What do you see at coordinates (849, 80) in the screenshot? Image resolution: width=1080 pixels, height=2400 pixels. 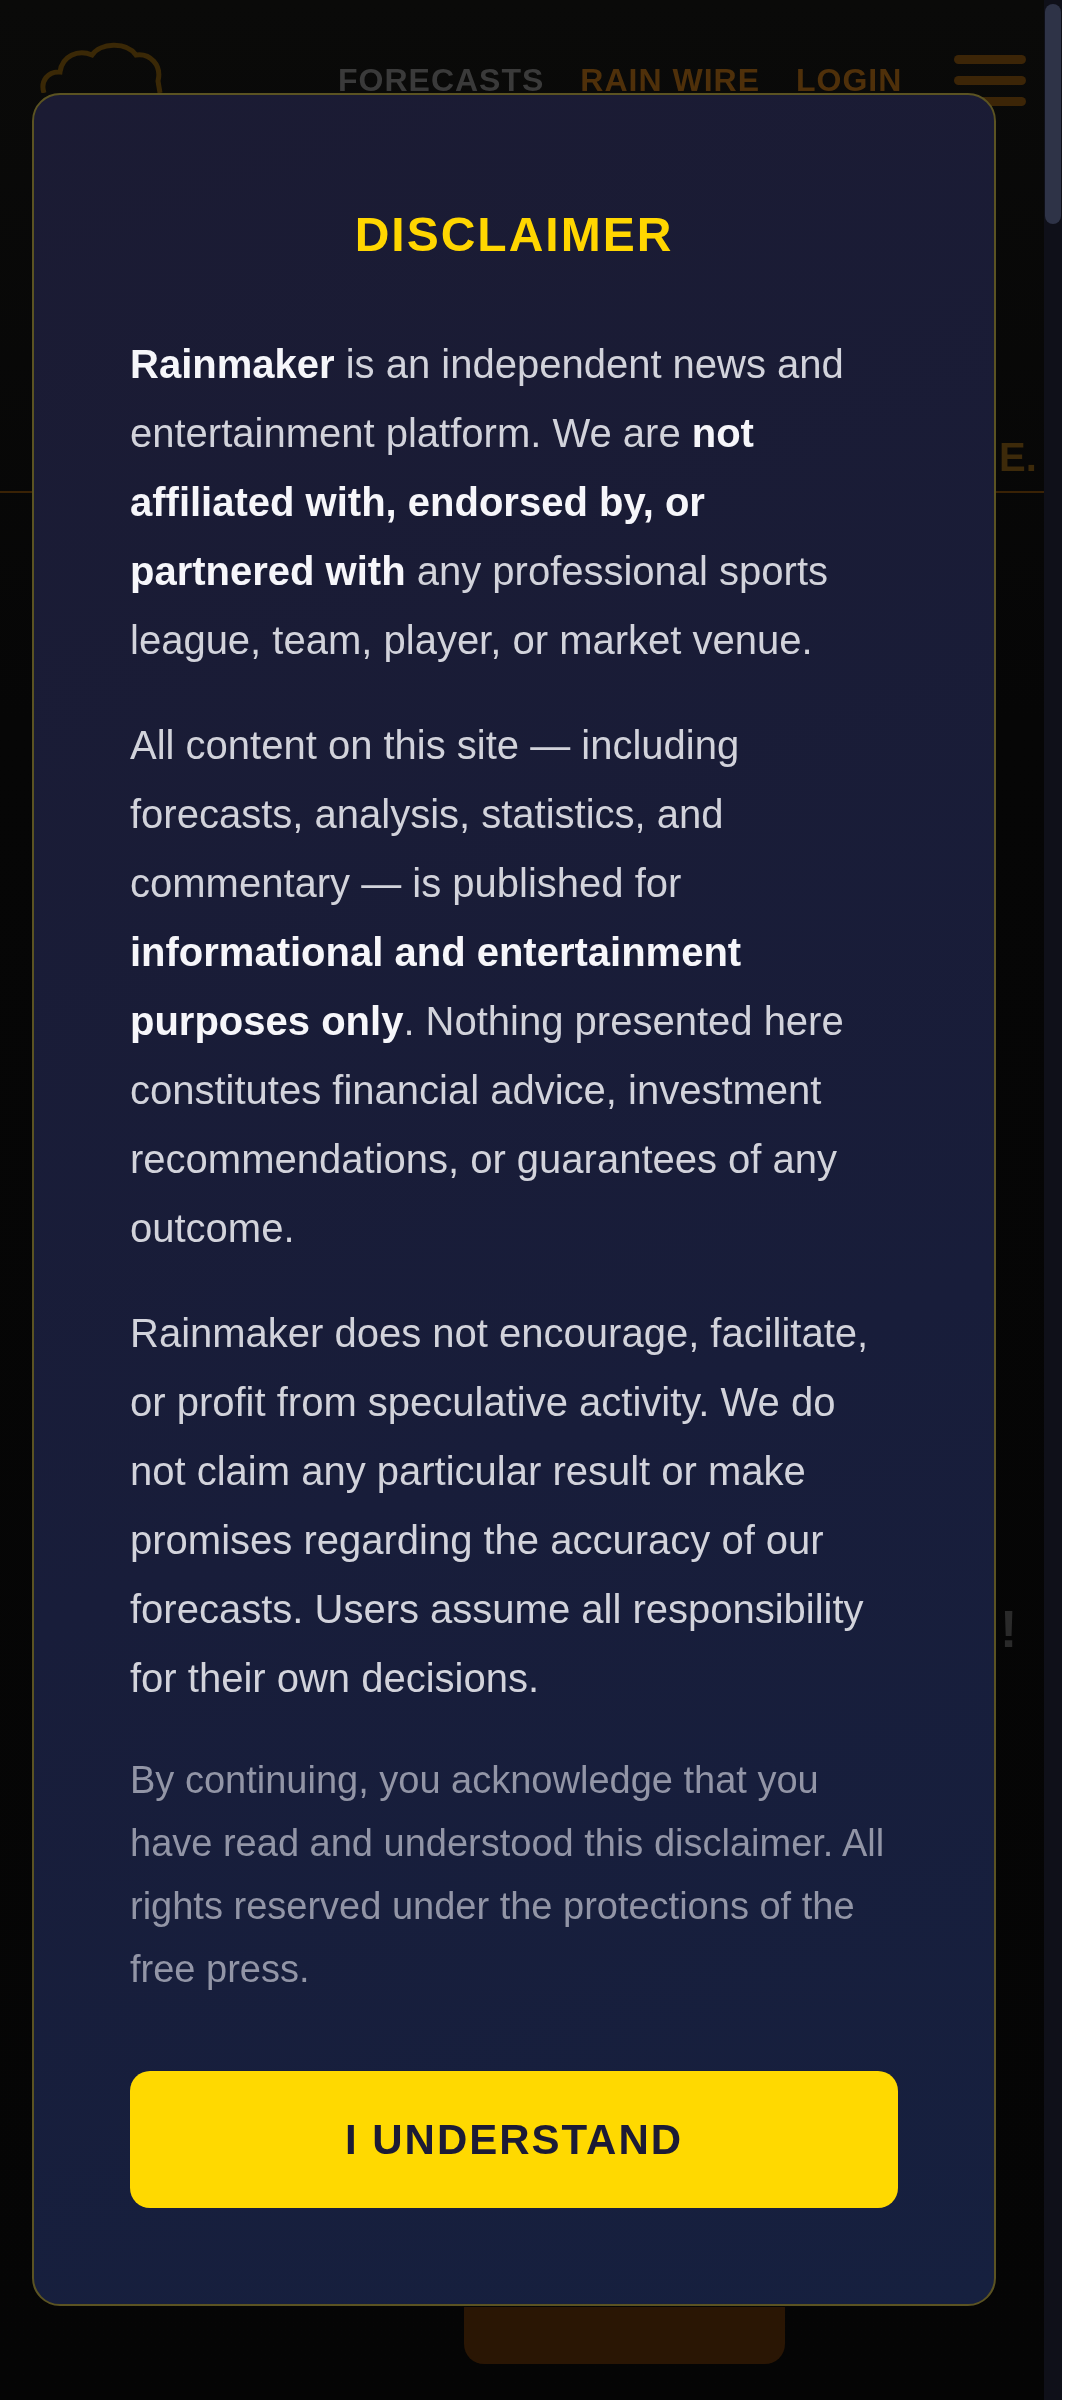 I see `nav-link: LOGIN` at bounding box center [849, 80].